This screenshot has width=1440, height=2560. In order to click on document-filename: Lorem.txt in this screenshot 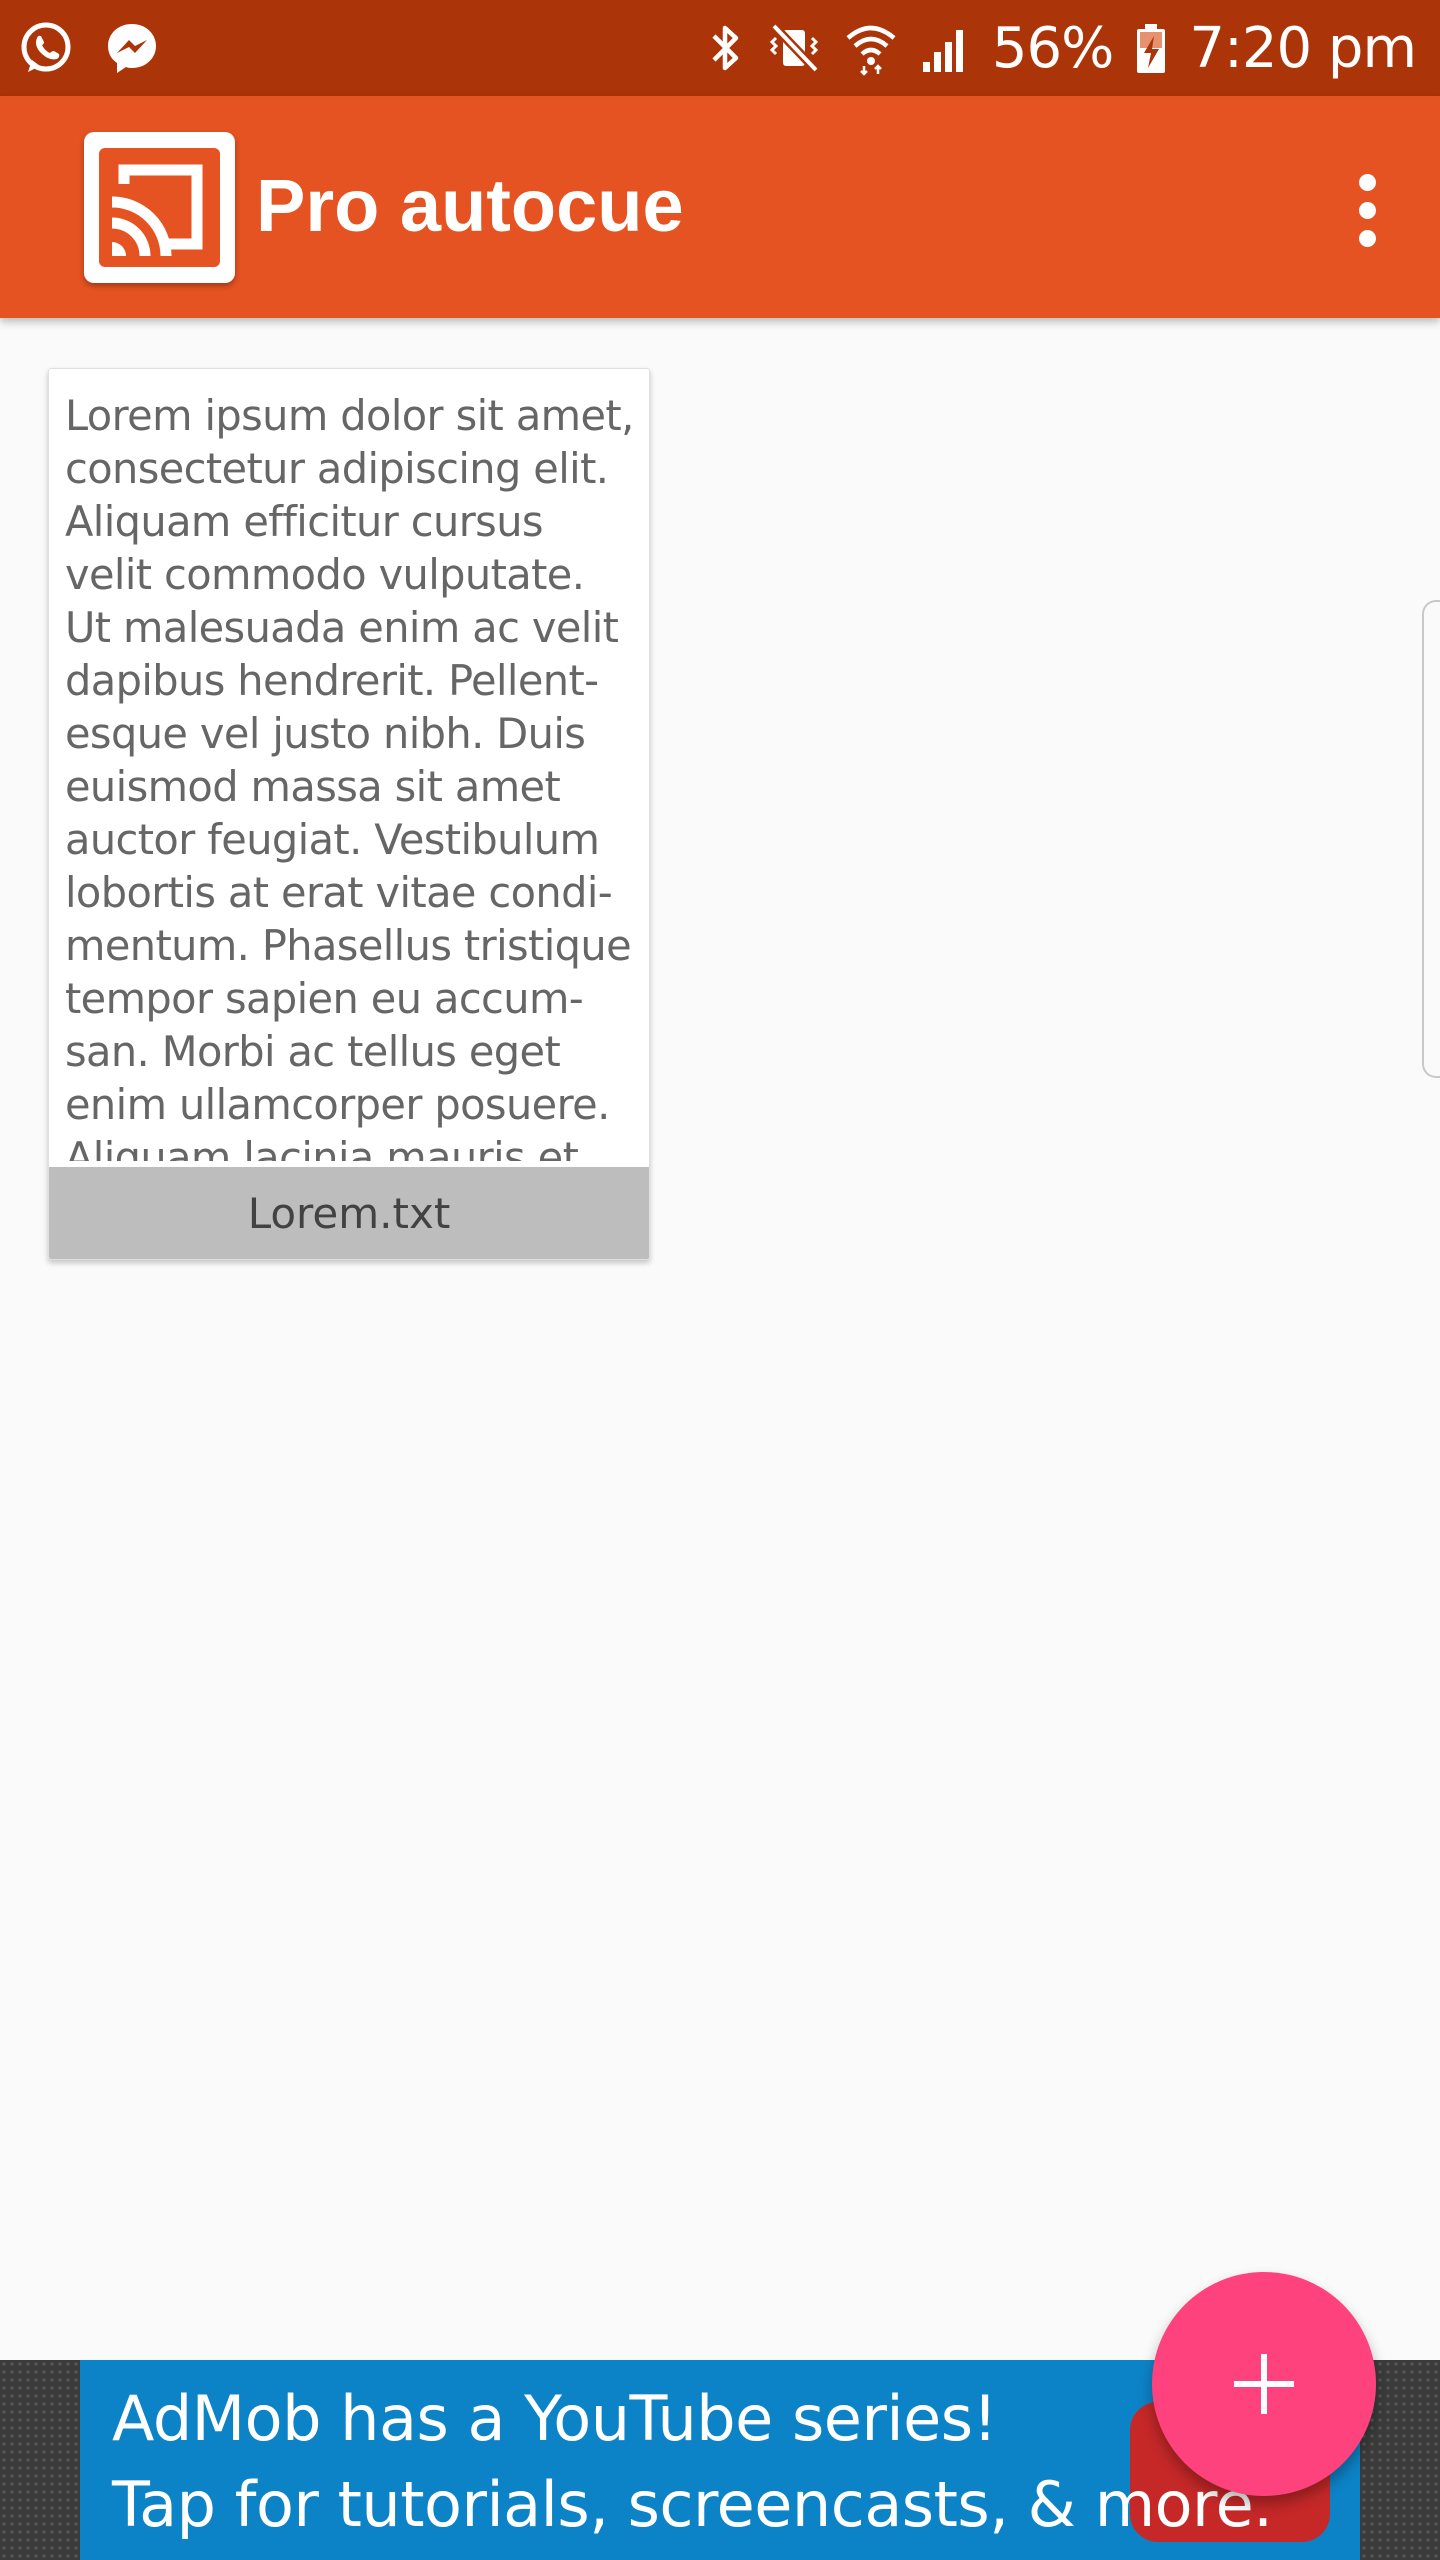, I will do `click(349, 1213)`.